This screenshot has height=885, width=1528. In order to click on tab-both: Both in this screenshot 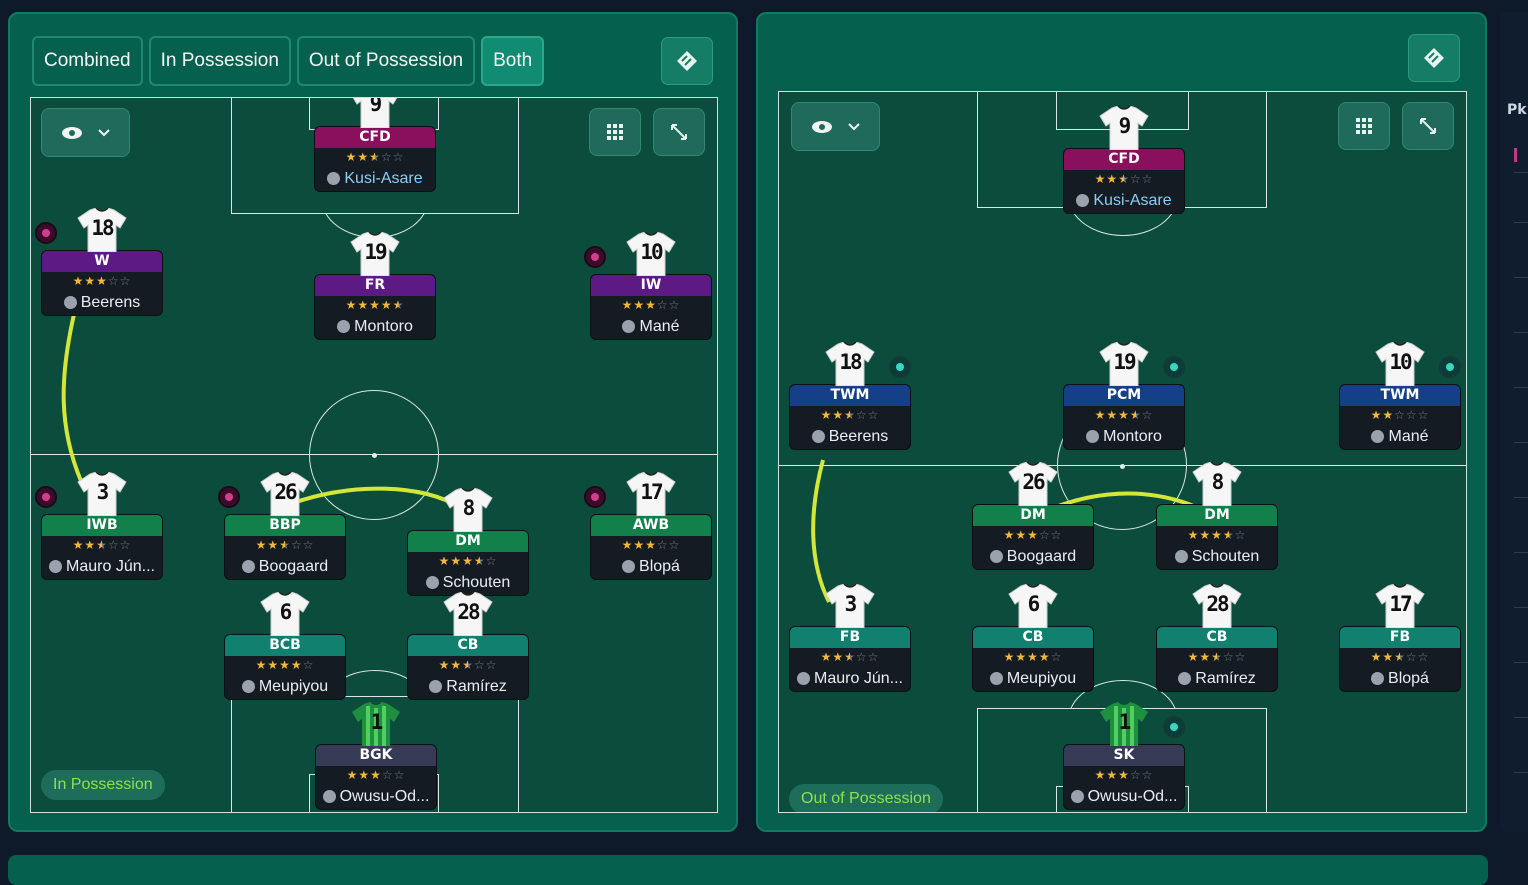, I will do `click(513, 61)`.